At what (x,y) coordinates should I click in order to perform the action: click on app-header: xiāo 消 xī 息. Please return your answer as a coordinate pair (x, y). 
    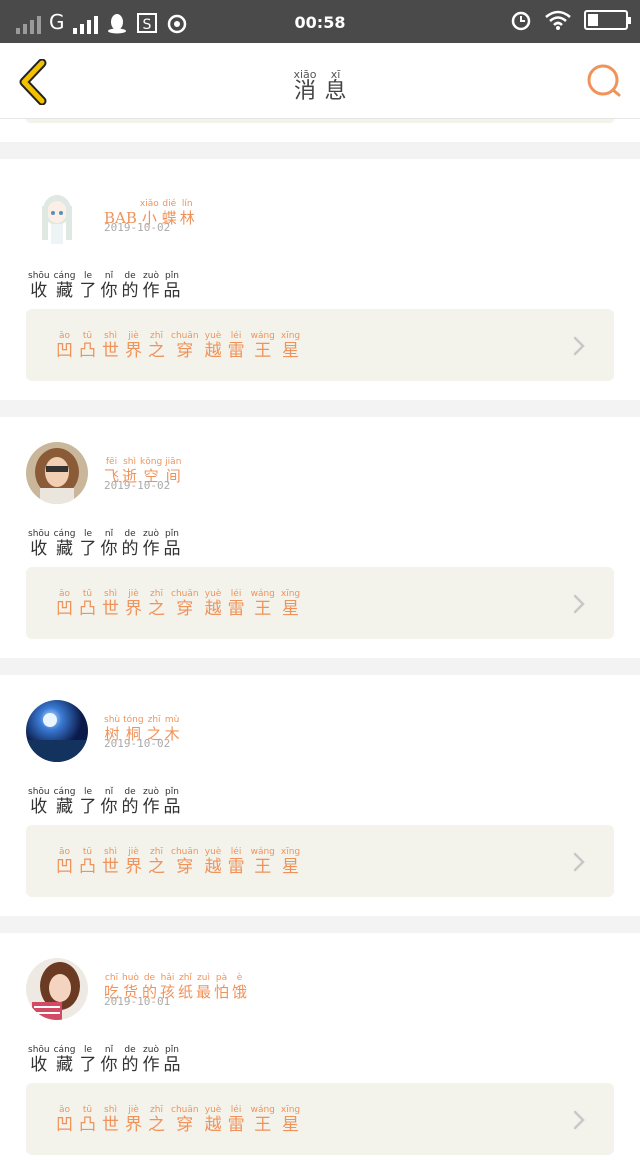
    Looking at the image, I should click on (320, 81).